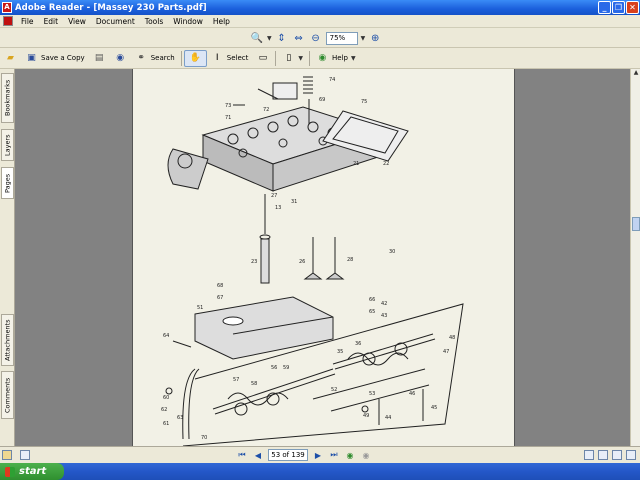  I want to click on callout-label: 22, so click(386, 164).